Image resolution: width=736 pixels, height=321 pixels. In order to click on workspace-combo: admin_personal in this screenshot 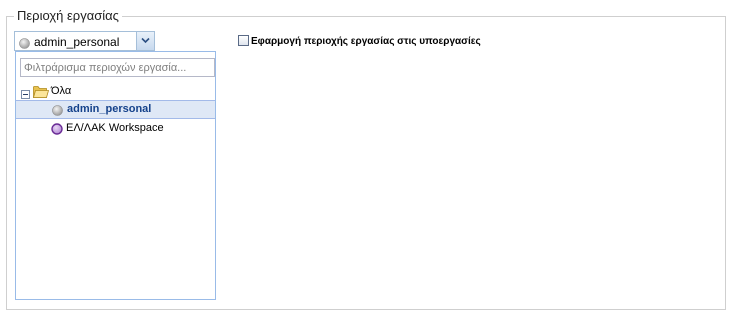, I will do `click(84, 41)`.